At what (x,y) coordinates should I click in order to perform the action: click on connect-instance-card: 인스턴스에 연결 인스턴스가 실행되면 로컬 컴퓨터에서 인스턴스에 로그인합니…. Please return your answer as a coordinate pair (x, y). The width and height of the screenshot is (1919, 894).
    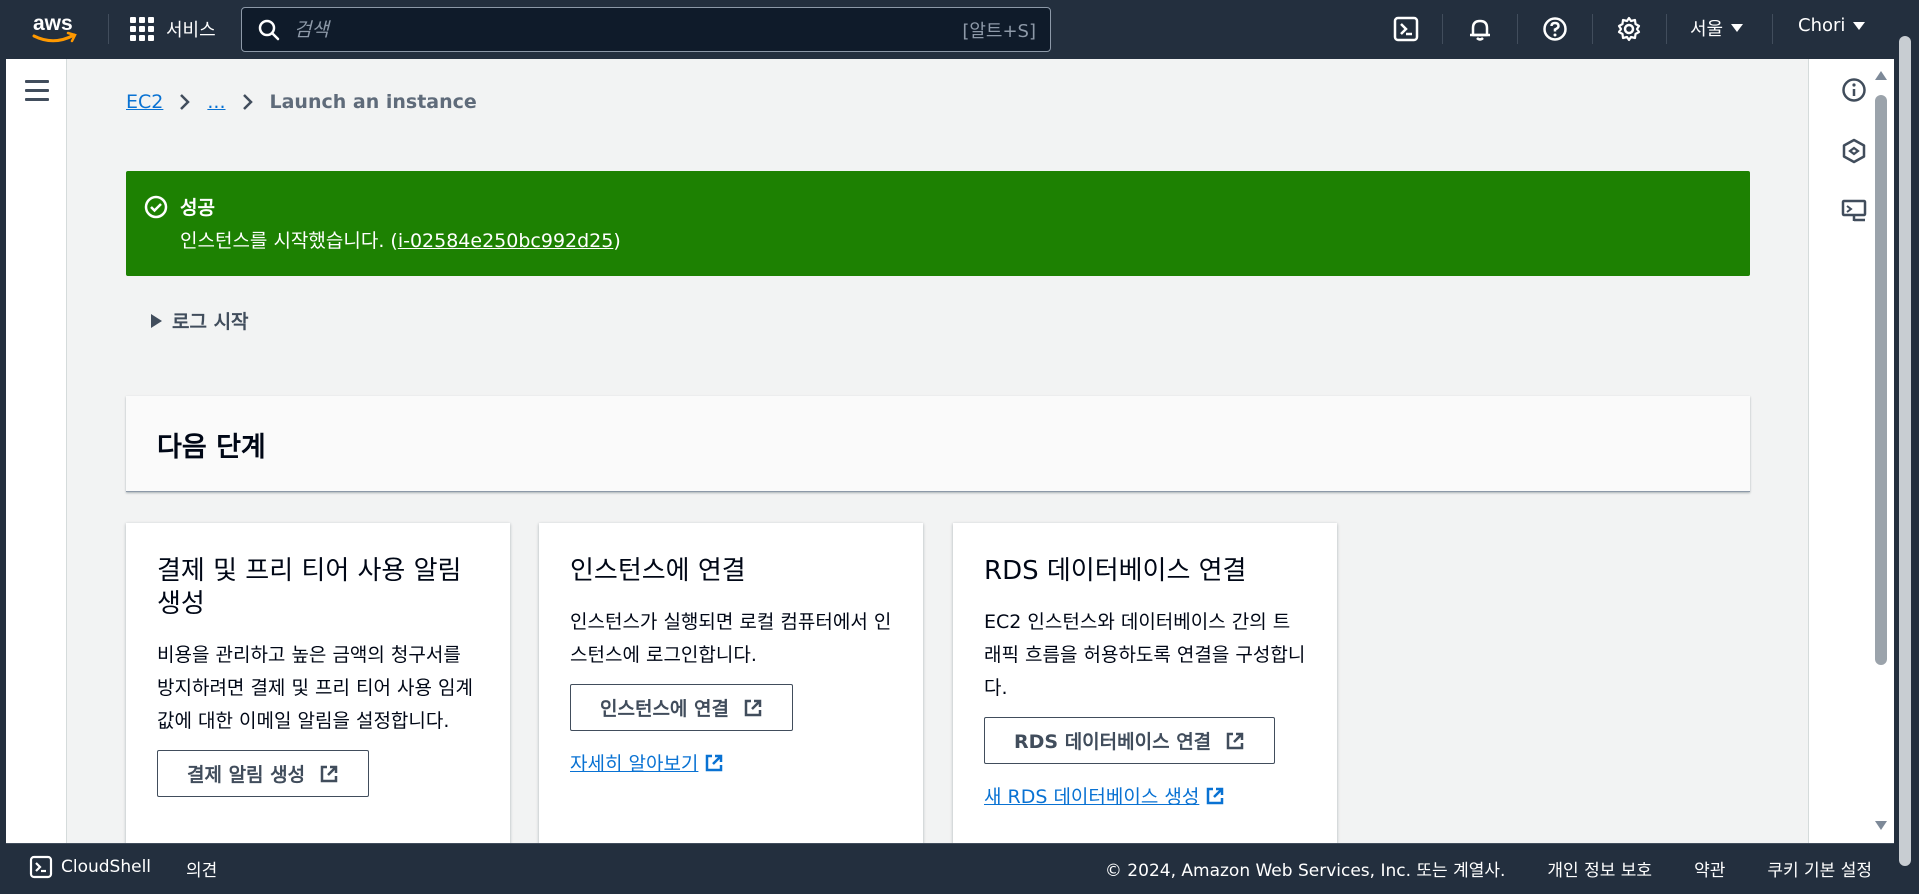
    Looking at the image, I should click on (731, 683).